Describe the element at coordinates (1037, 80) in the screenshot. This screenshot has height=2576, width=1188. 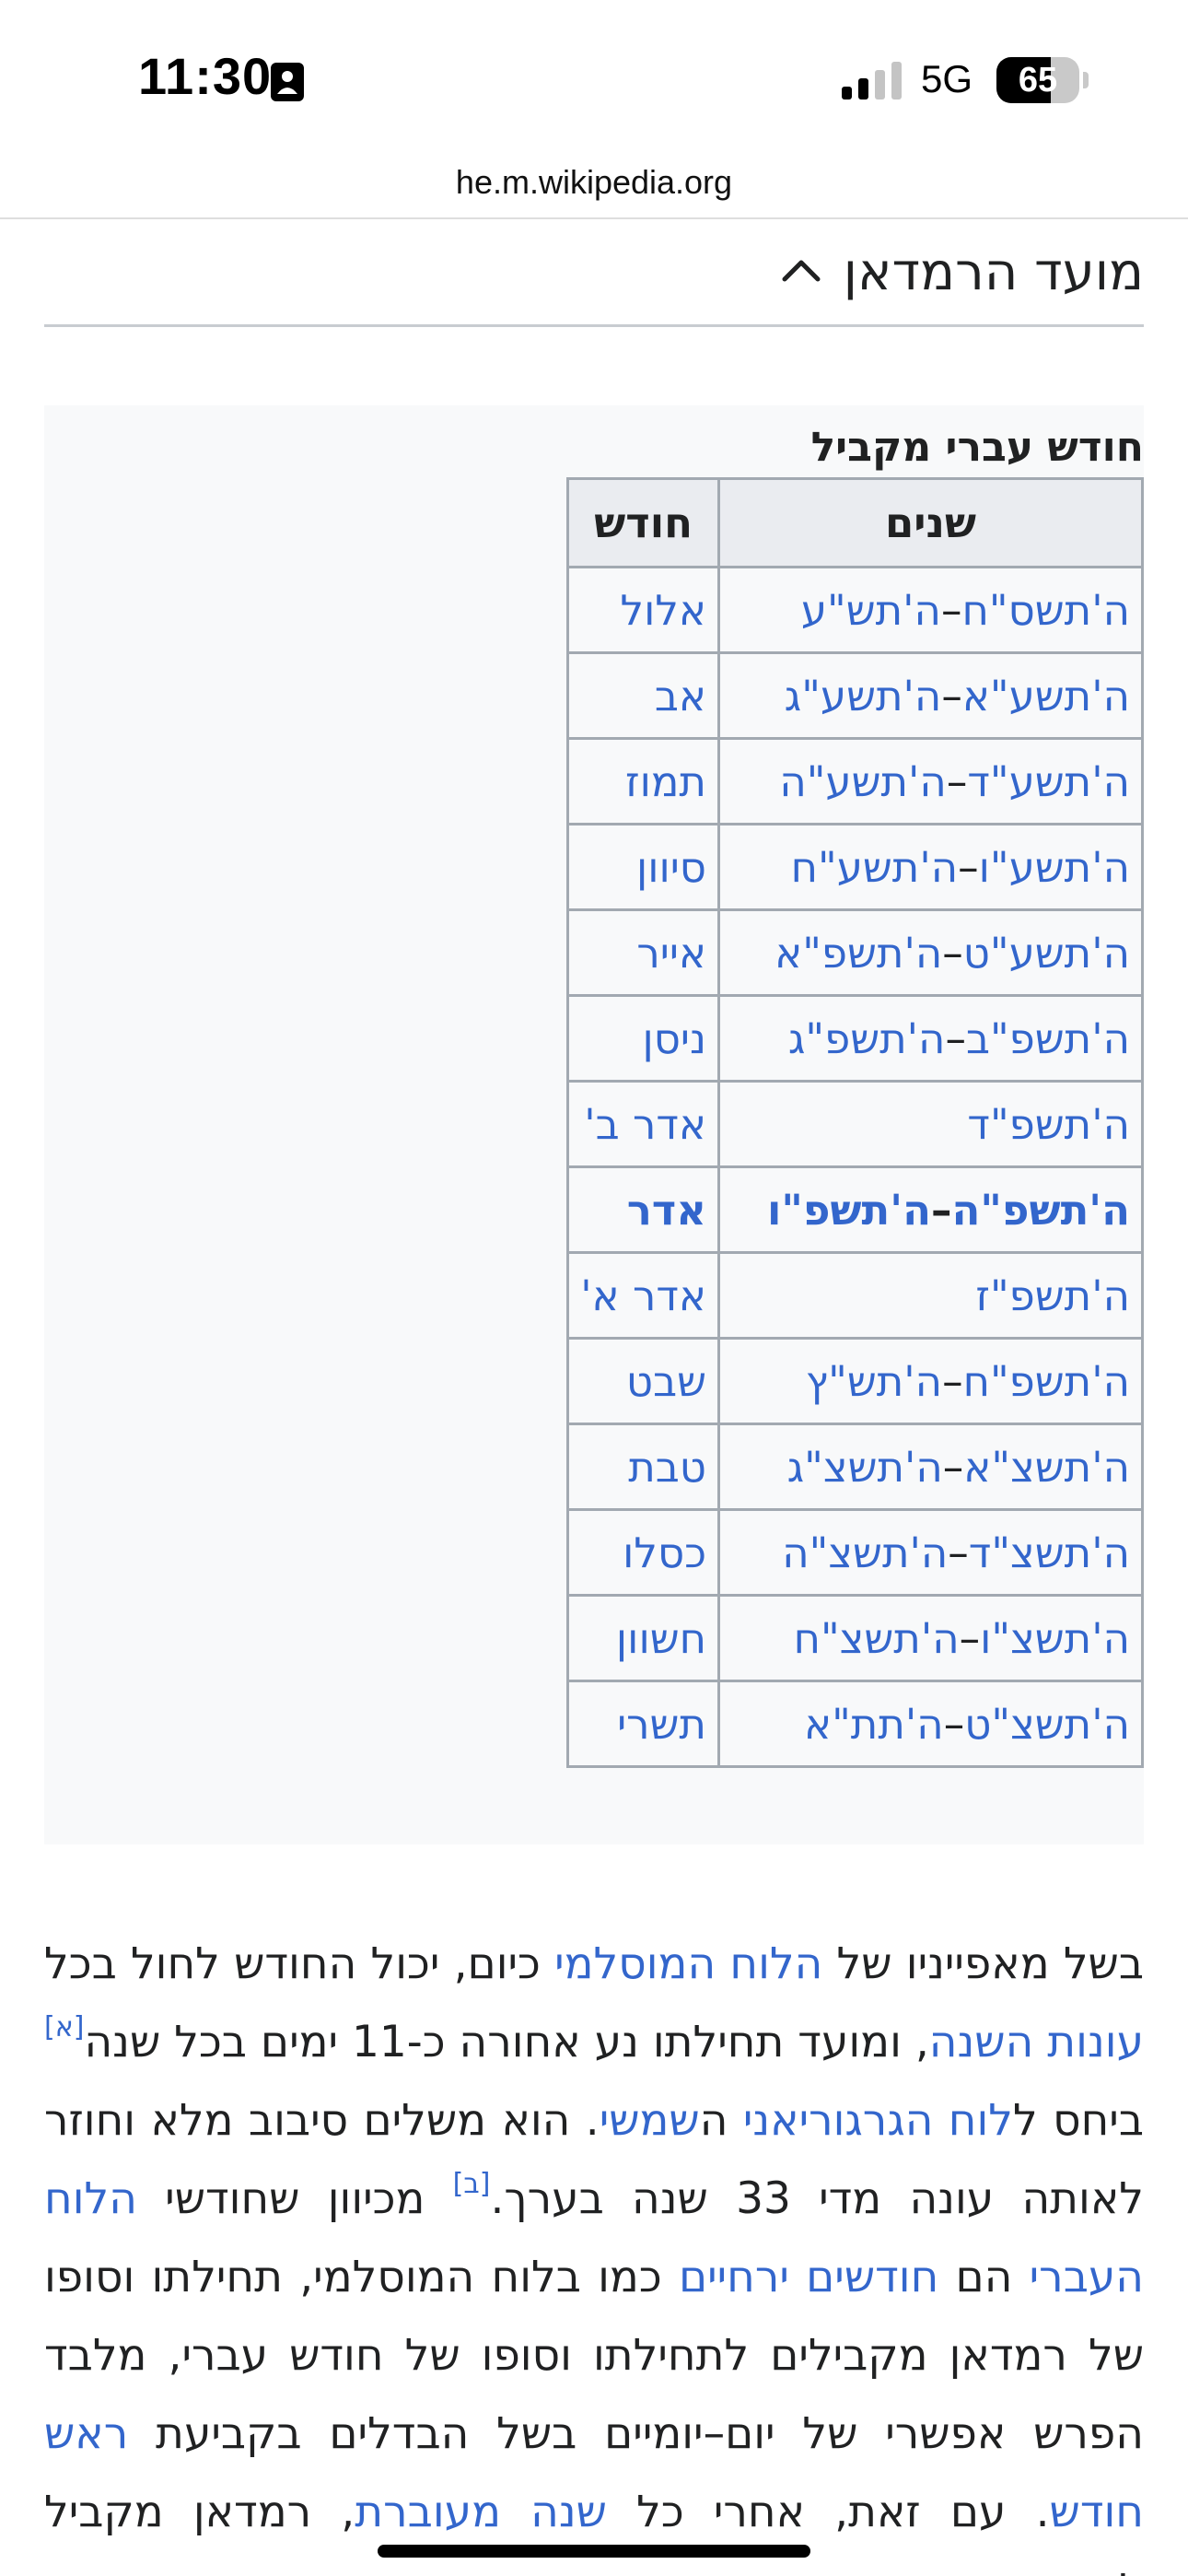
I see `battery-icon: 65` at that location.